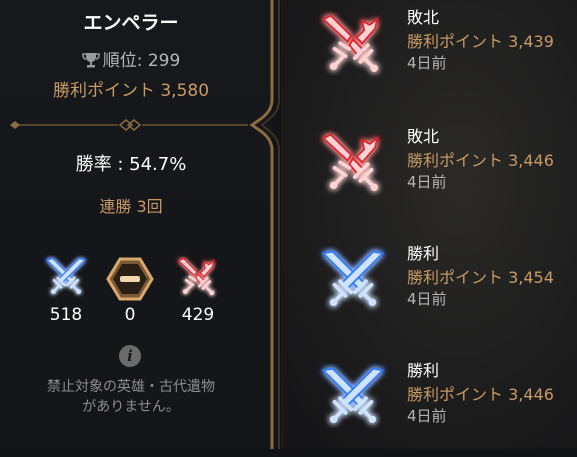 This screenshot has width=577, height=457. Describe the element at coordinates (131, 164) in the screenshot. I see `win-rate: 勝率 : 54.7%` at that location.